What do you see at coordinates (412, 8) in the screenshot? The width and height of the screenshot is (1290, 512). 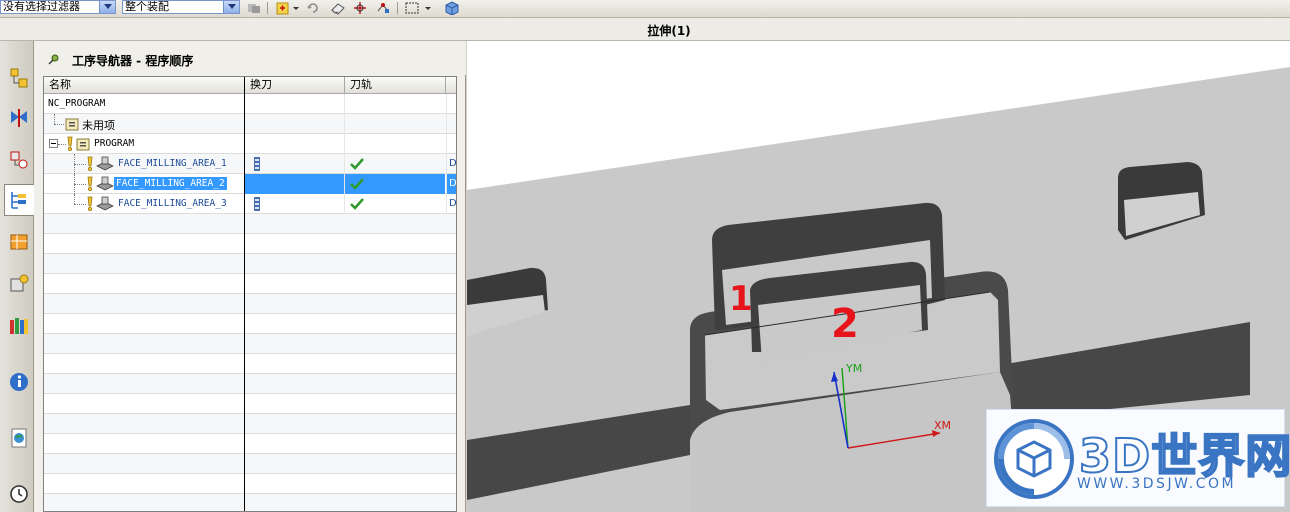 I see `rectangle-select-icon` at bounding box center [412, 8].